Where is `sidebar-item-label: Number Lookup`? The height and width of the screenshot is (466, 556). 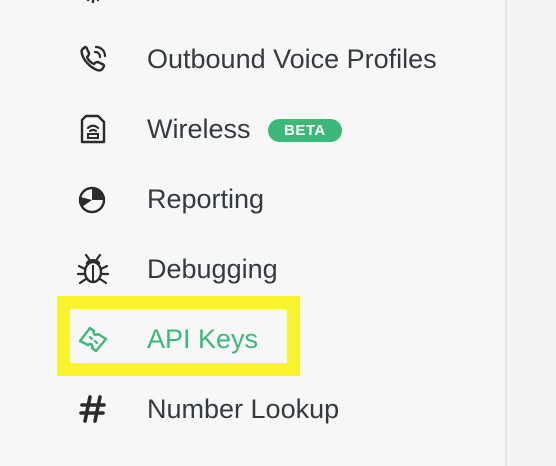 sidebar-item-label: Number Lookup is located at coordinates (243, 409).